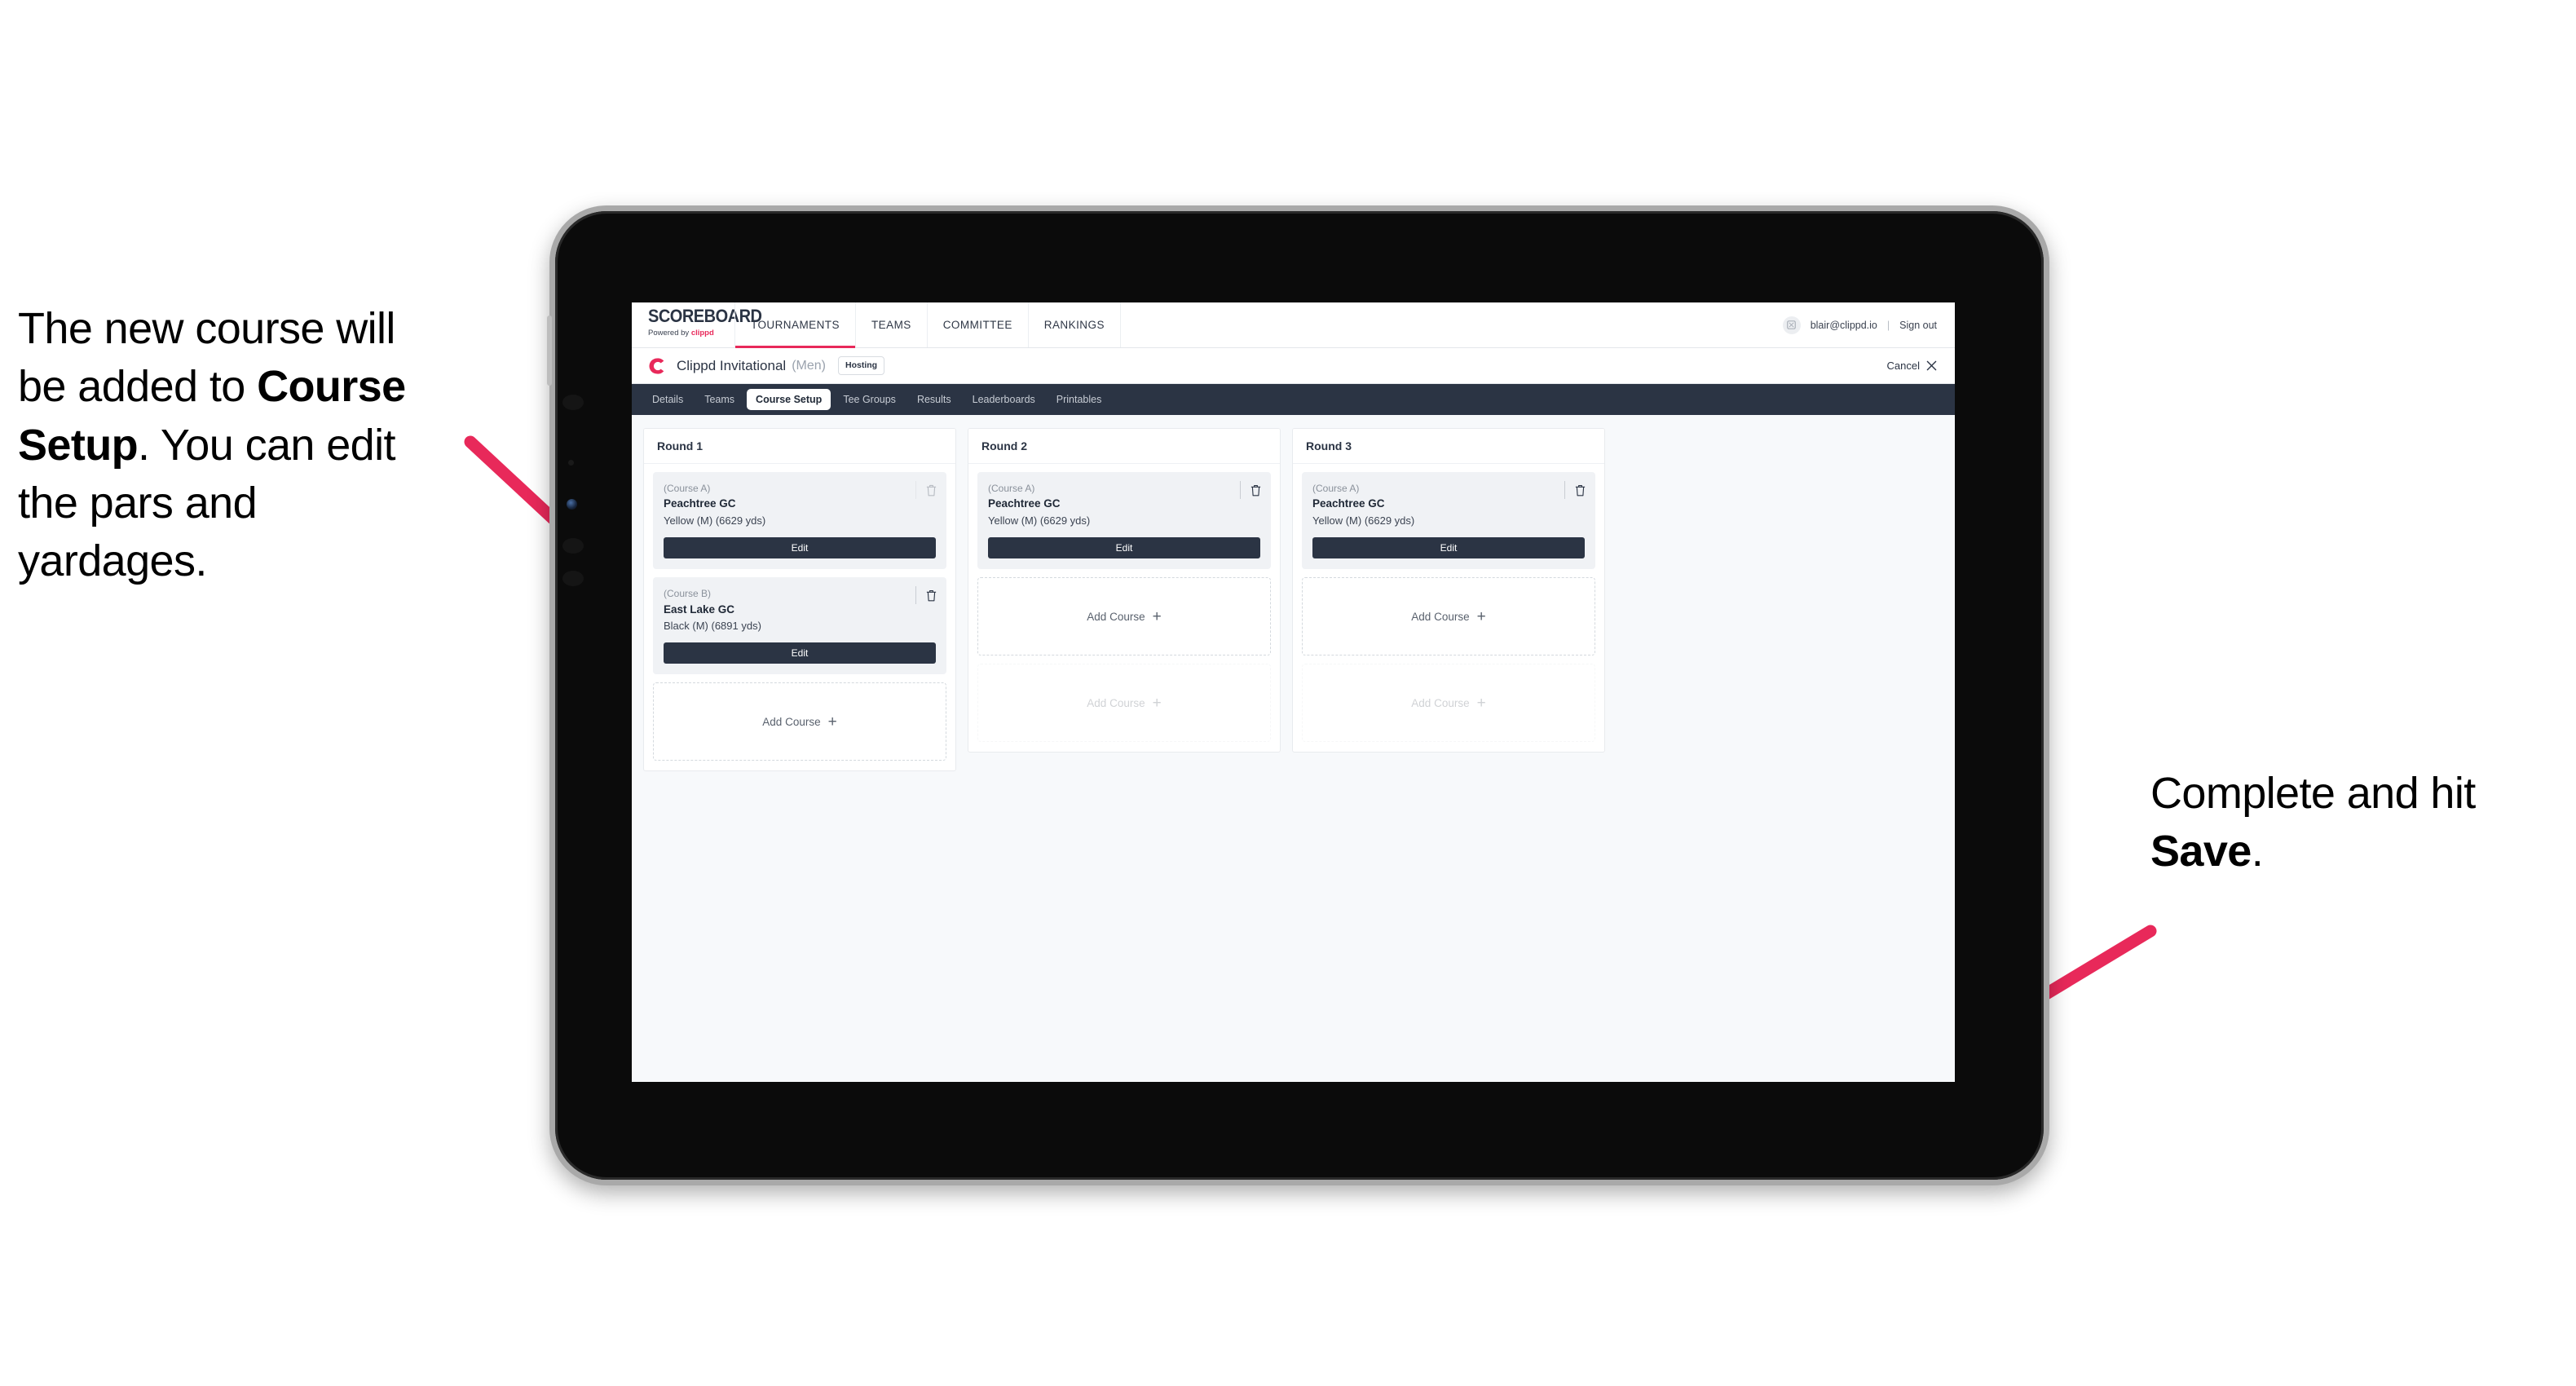  What do you see at coordinates (688, 594) in the screenshot?
I see `course-slot-label: (Course B)` at bounding box center [688, 594].